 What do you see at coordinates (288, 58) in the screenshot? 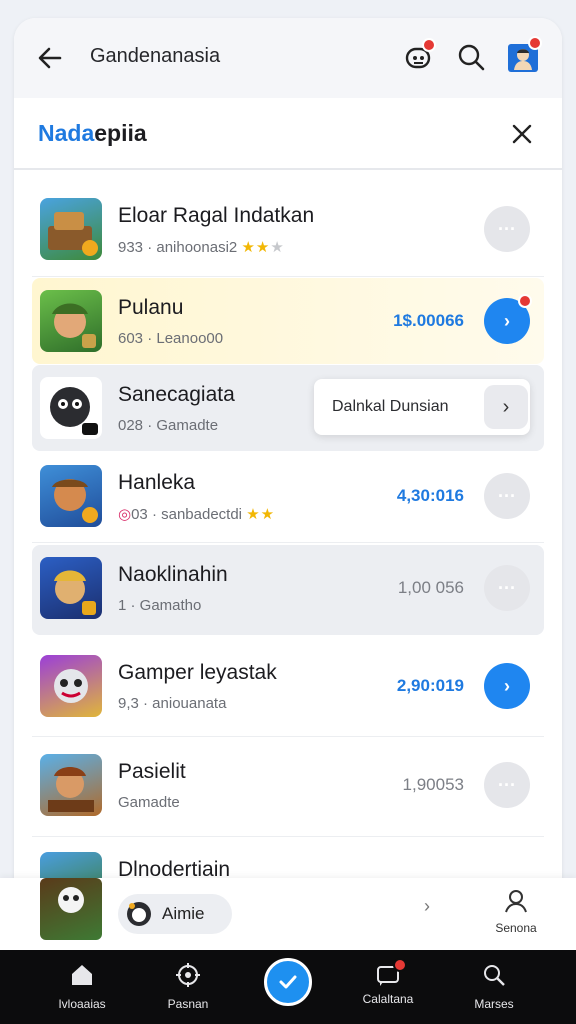
I see `top-bar: Gandenanasia` at bounding box center [288, 58].